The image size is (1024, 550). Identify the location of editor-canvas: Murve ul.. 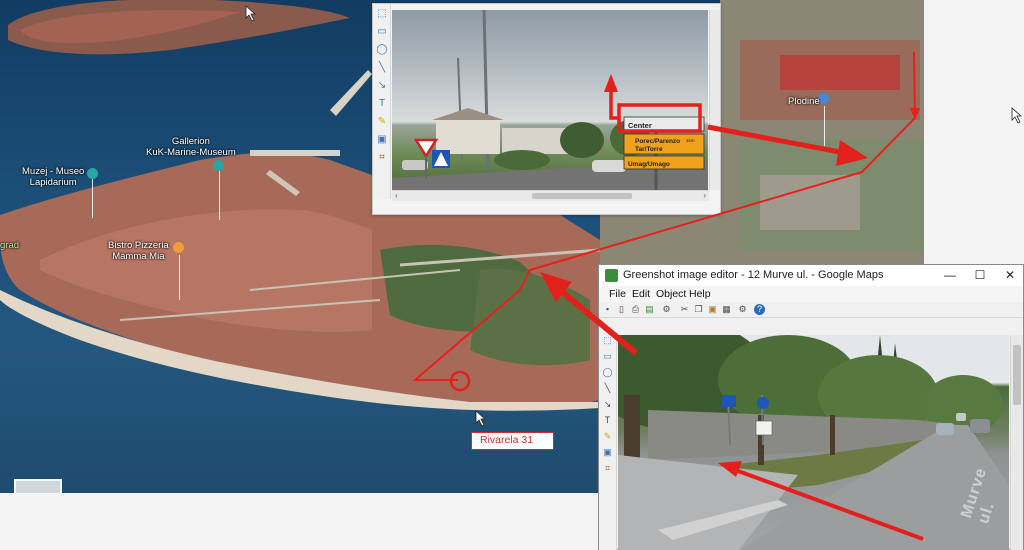
(813, 442).